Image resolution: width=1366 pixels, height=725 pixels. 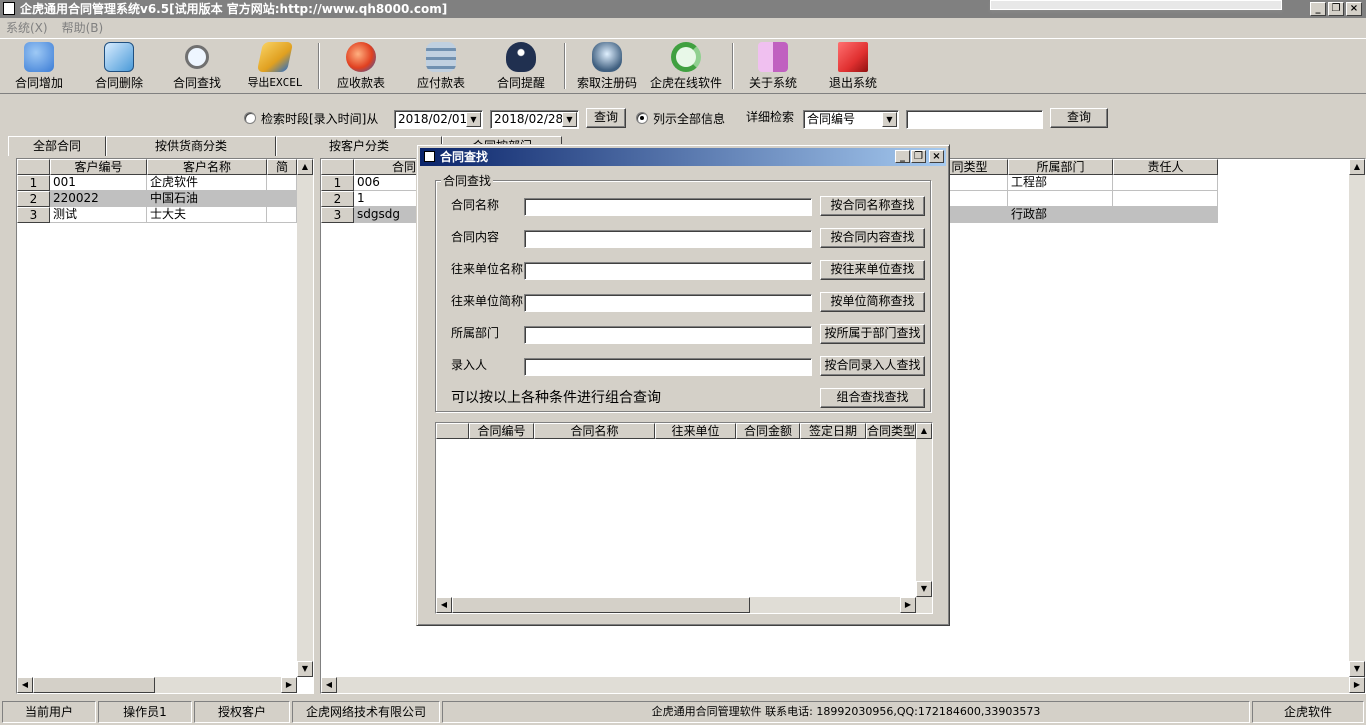 What do you see at coordinates (529, 119) in the screenshot?
I see `date-to-value: 2018/02/28` at bounding box center [529, 119].